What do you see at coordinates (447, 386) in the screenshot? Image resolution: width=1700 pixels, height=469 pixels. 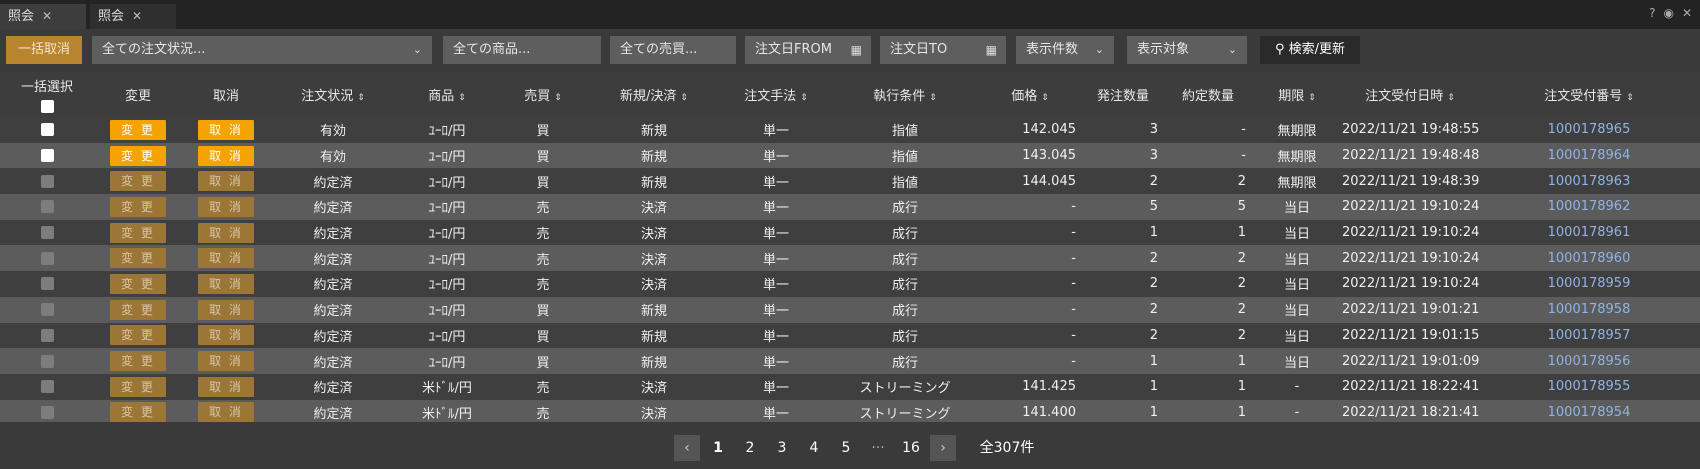 I see `product-cell: 米ﾄﾞﾙ/円` at bounding box center [447, 386].